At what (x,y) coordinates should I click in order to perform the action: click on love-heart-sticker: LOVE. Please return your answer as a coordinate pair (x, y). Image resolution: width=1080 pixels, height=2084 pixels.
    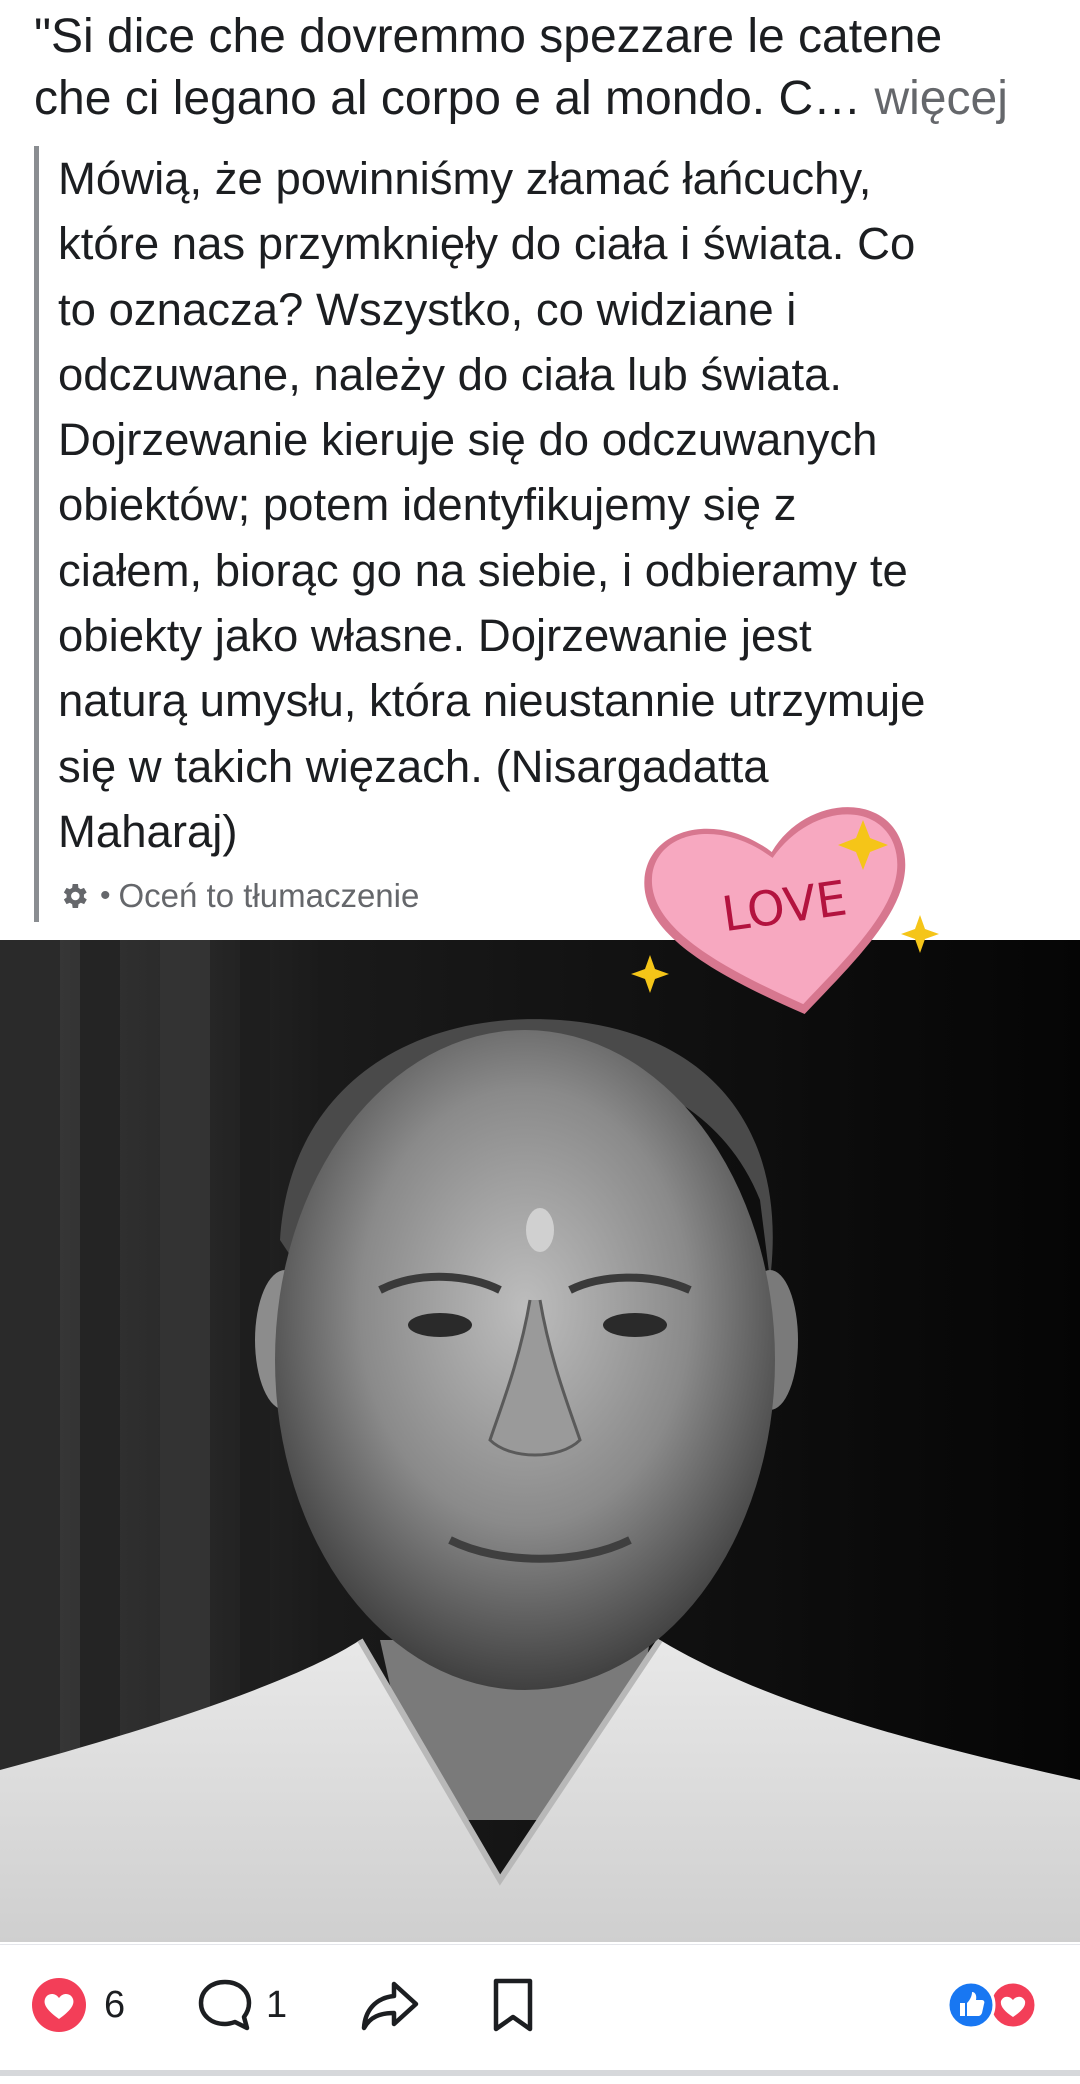
    Looking at the image, I should click on (785, 910).